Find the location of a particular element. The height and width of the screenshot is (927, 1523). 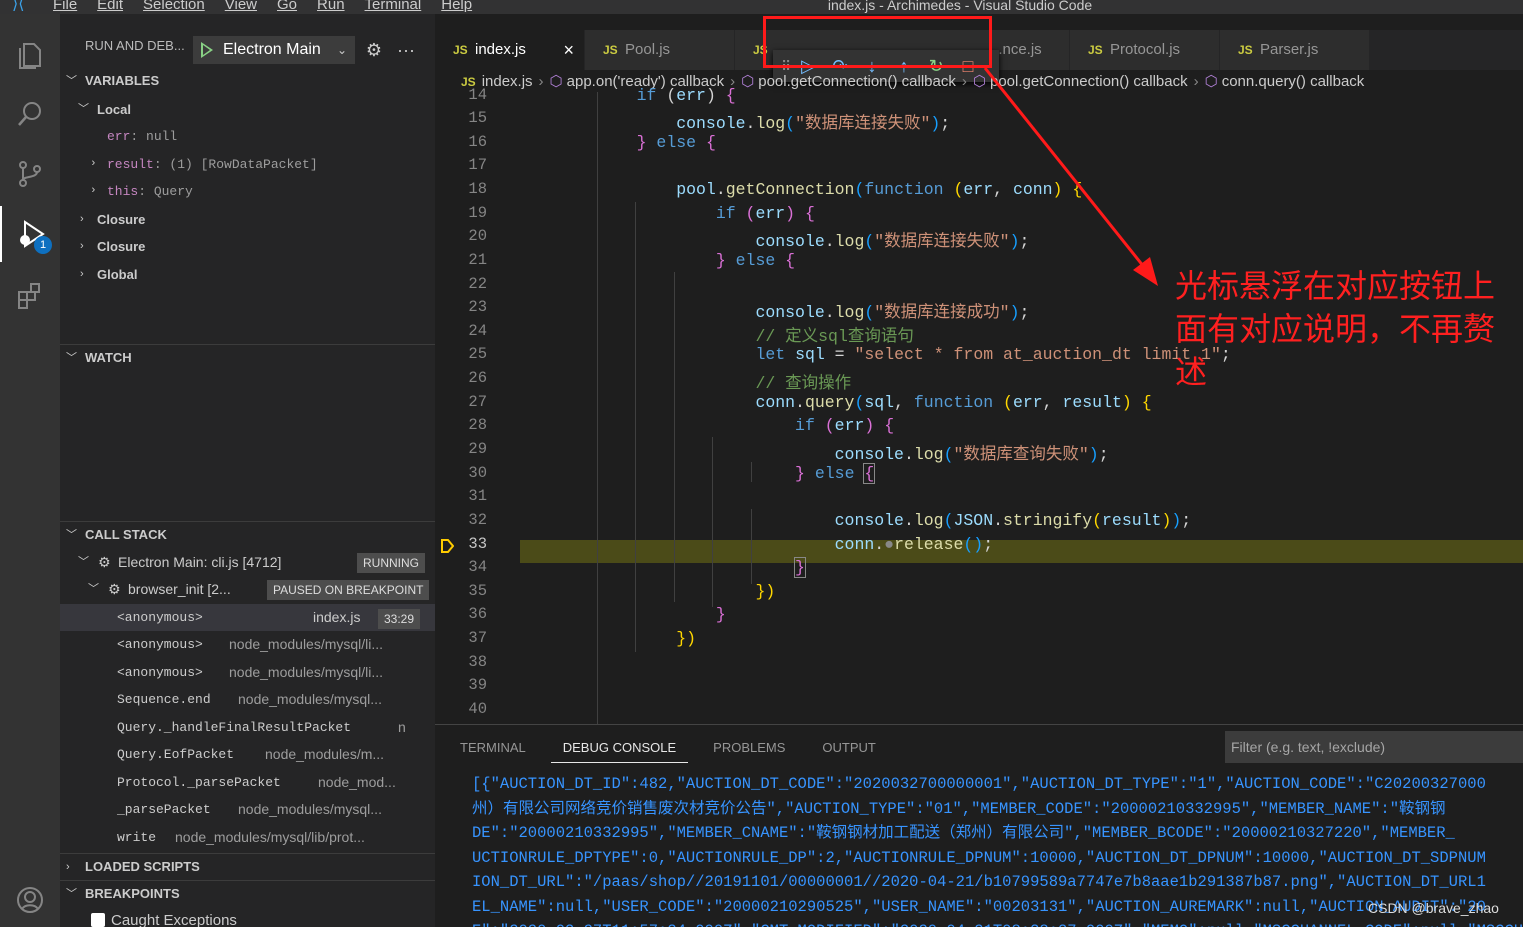

sidebar-header: RUN AND DEB... Electron Main ⌄ ⚙ ··· is located at coordinates (247, 48).